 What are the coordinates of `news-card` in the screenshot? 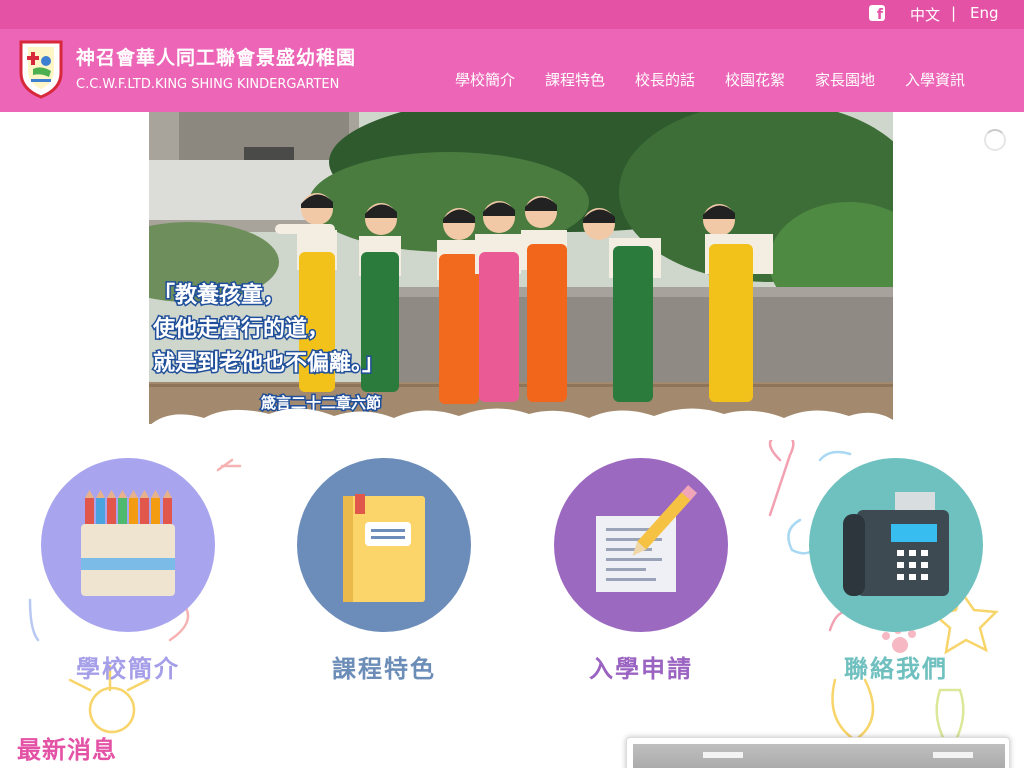 It's located at (818, 752).